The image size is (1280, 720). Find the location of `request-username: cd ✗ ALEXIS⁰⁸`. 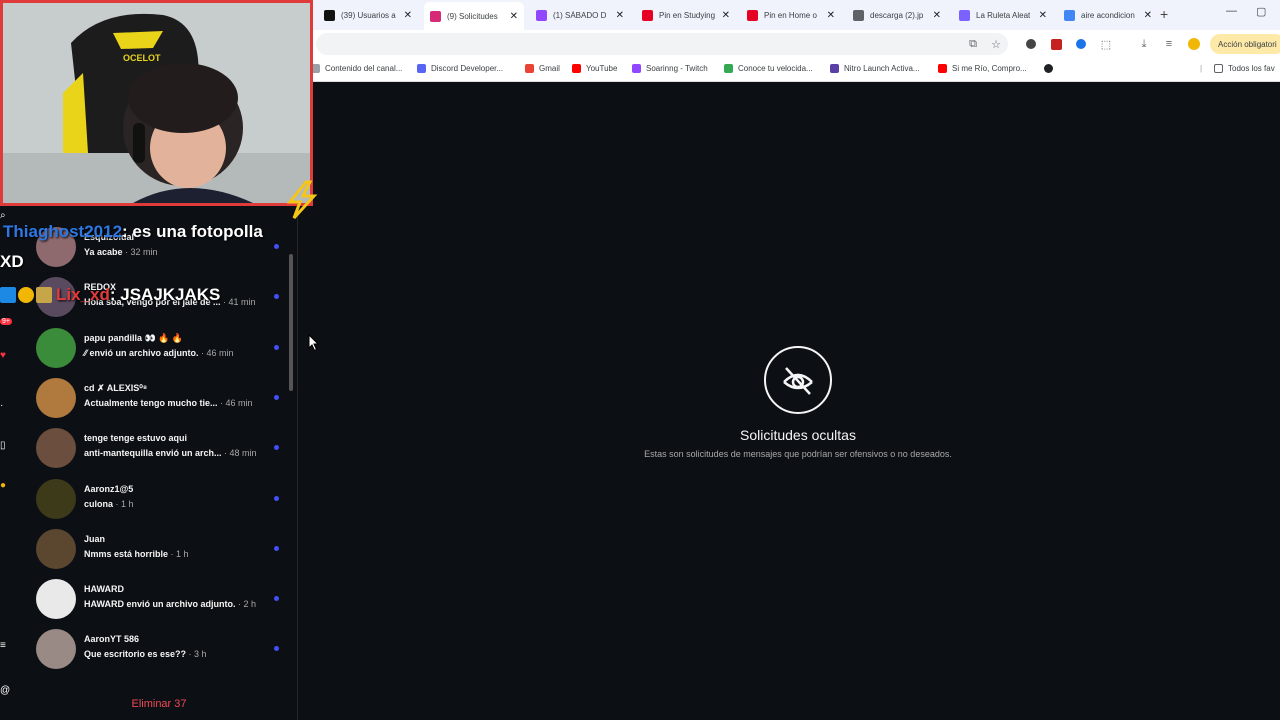

request-username: cd ✗ ALEXIS⁰⁸ is located at coordinates (116, 387).